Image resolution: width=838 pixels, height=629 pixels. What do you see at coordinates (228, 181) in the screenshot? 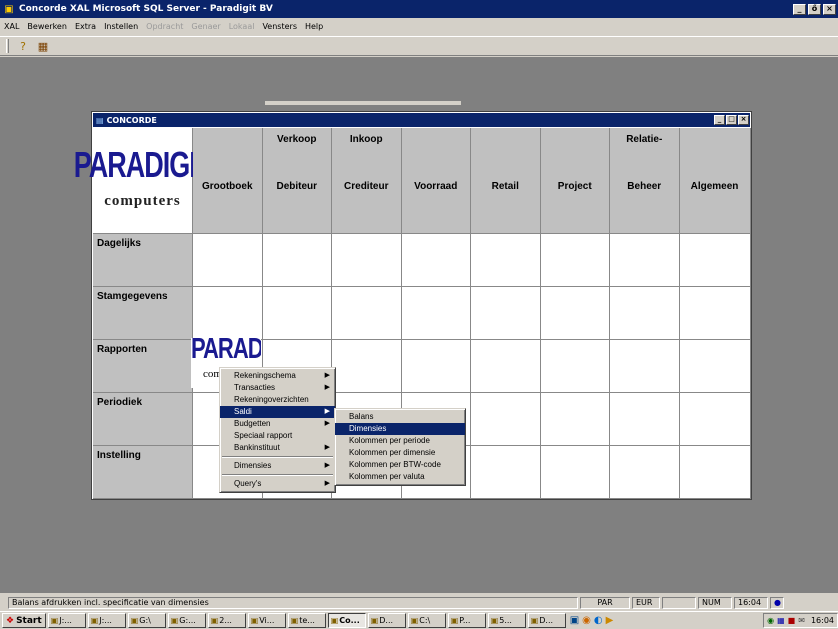
I see `column-header-grootboek: Grootboek` at bounding box center [228, 181].